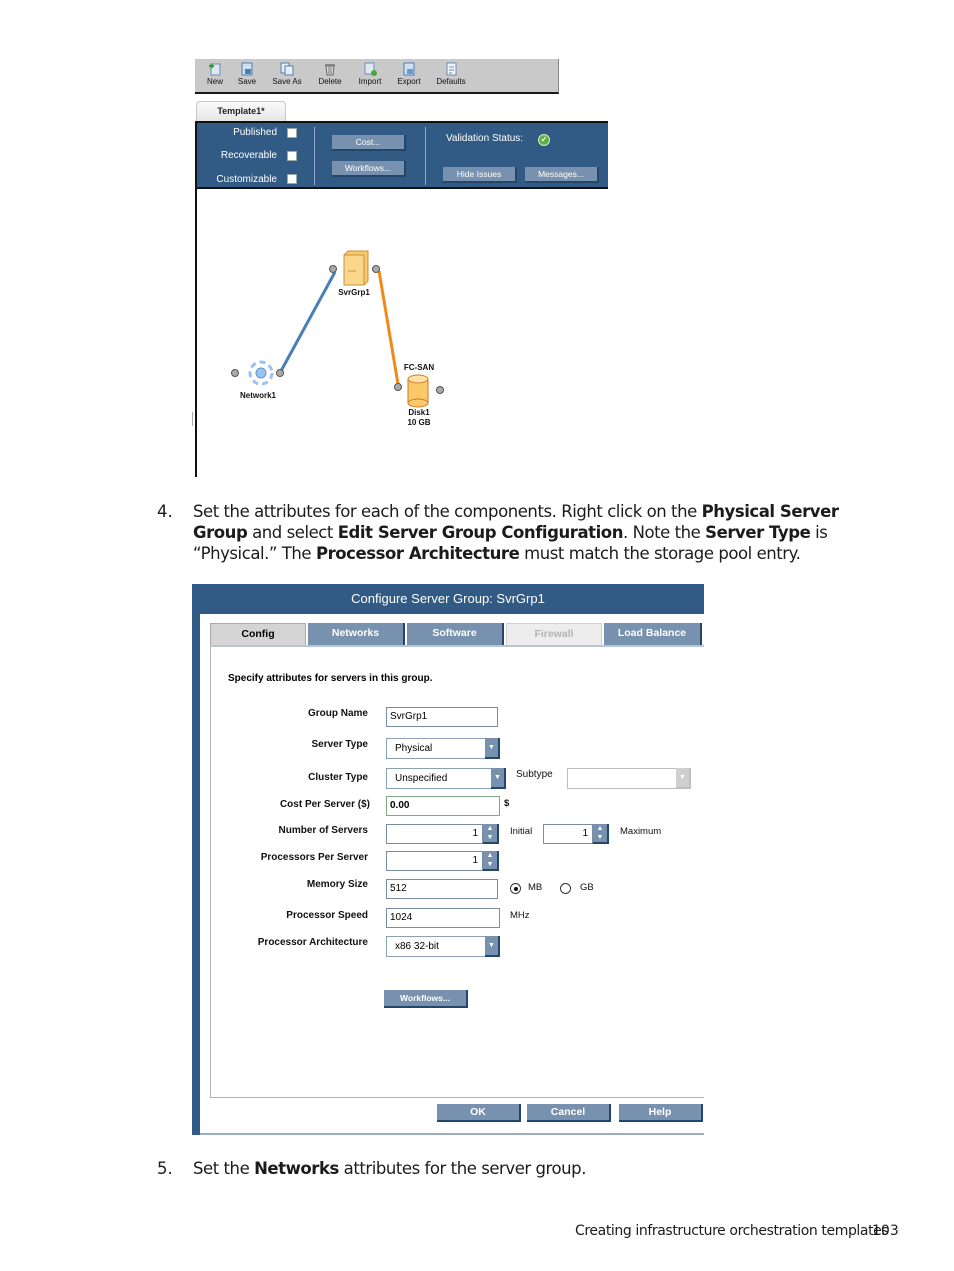 The height and width of the screenshot is (1271, 954). What do you see at coordinates (451, 69) in the screenshot?
I see `defaults-icon` at bounding box center [451, 69].